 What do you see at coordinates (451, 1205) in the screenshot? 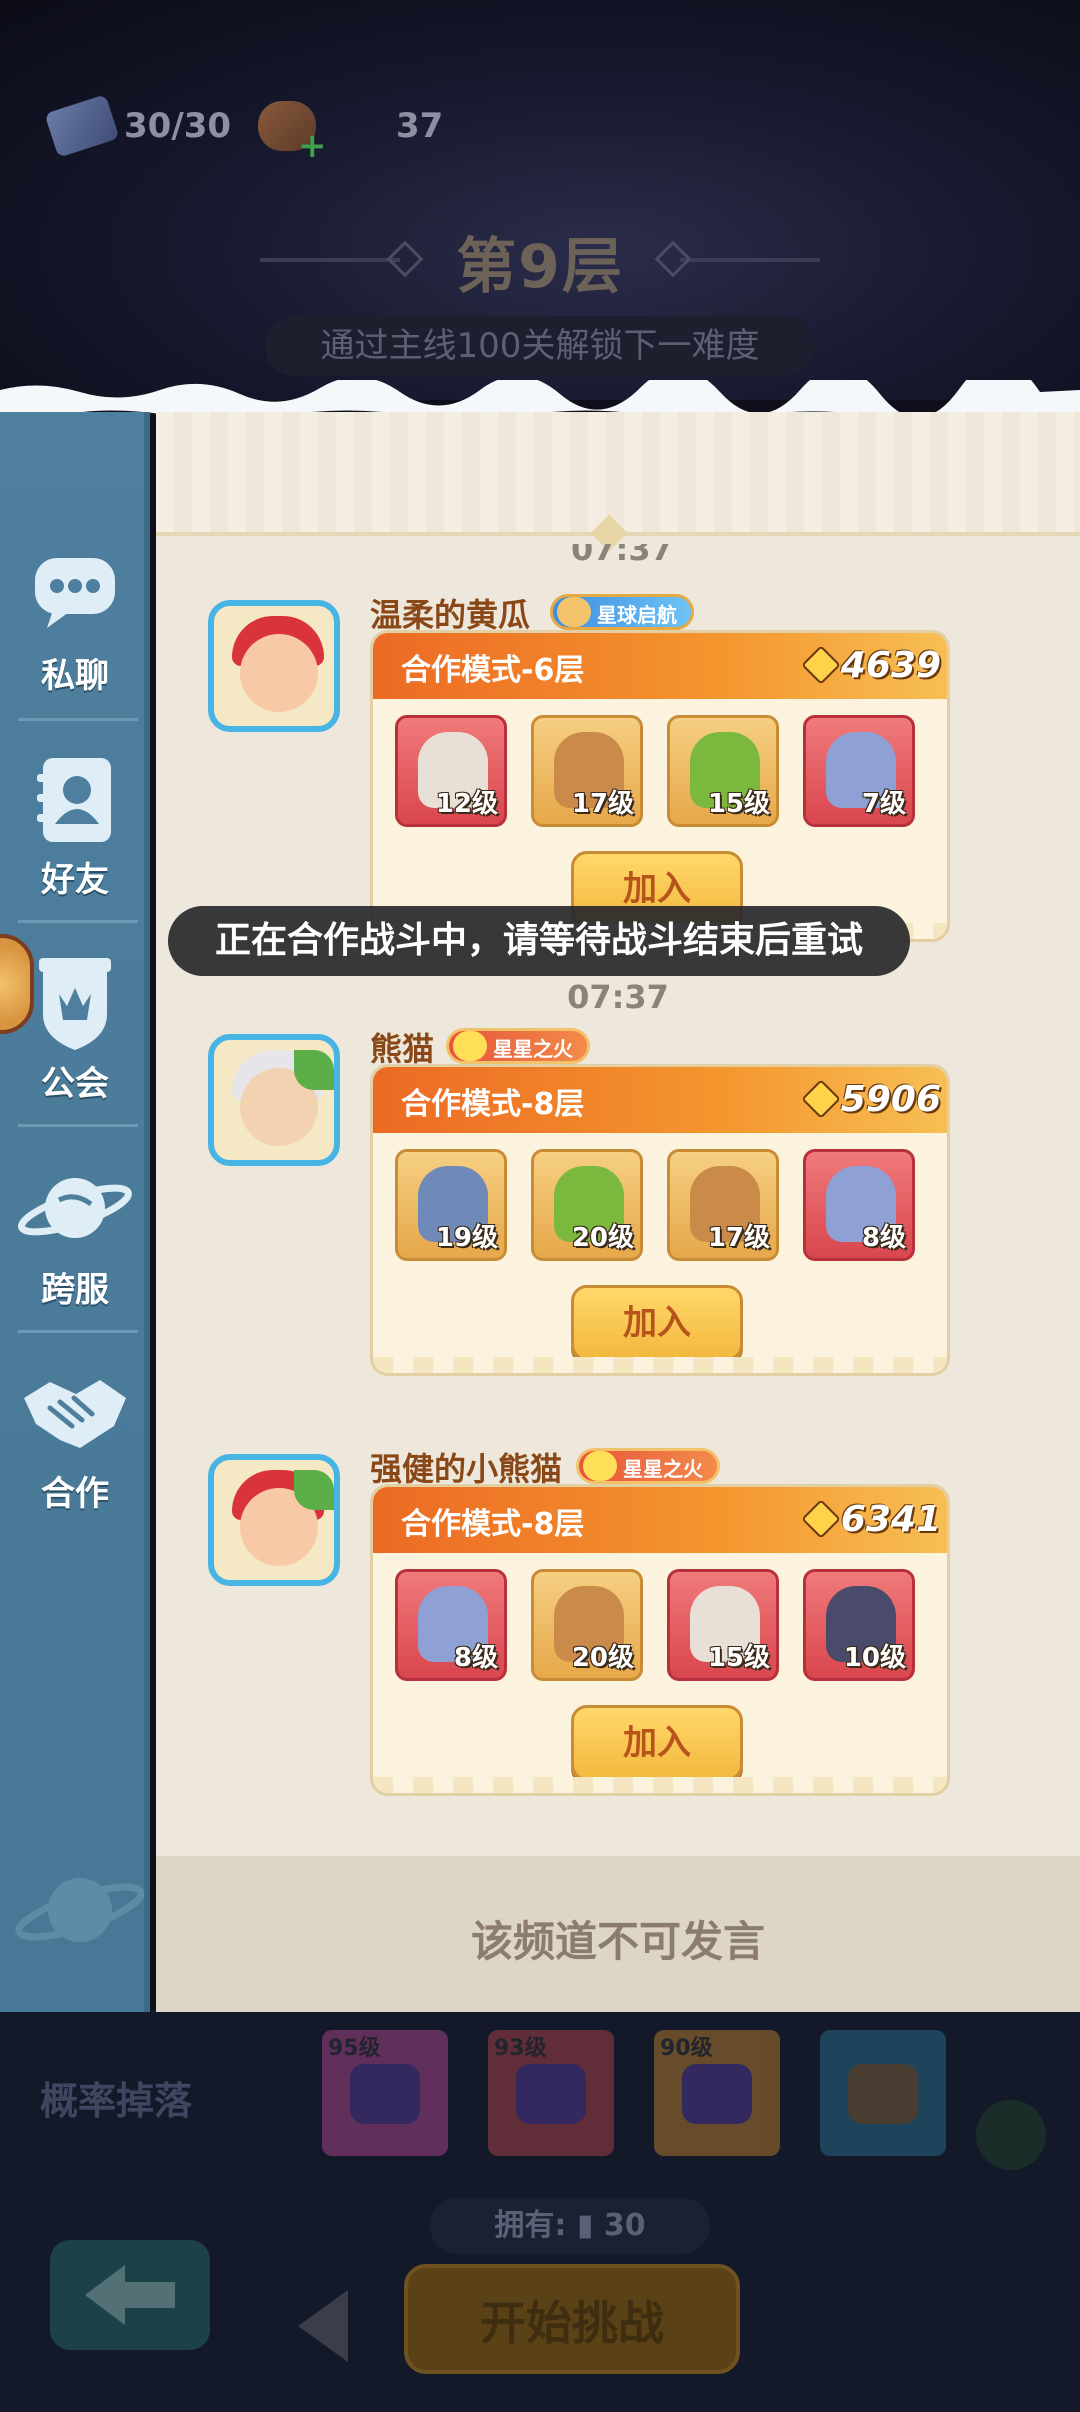
I see `hero-slot: 19级` at bounding box center [451, 1205].